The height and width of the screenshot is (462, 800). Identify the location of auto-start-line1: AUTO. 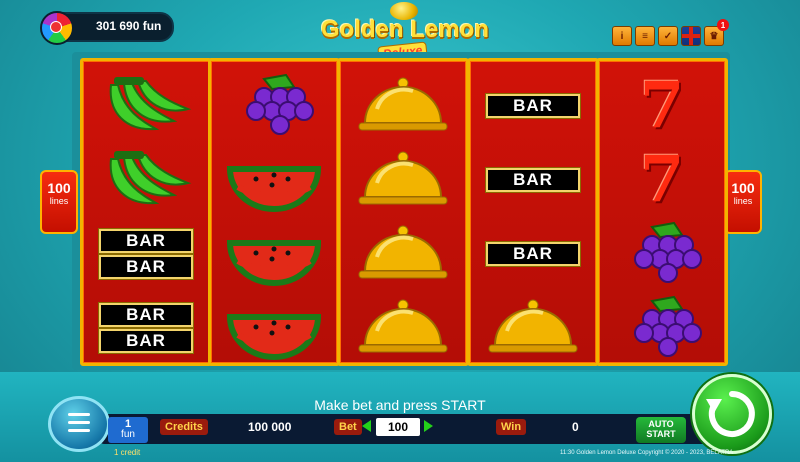
(661, 424).